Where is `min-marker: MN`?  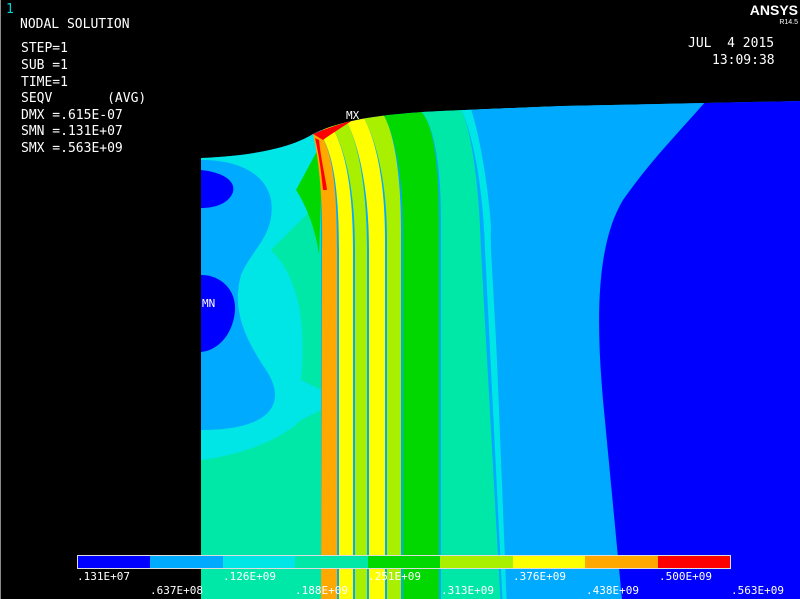
min-marker: MN is located at coordinates (209, 303).